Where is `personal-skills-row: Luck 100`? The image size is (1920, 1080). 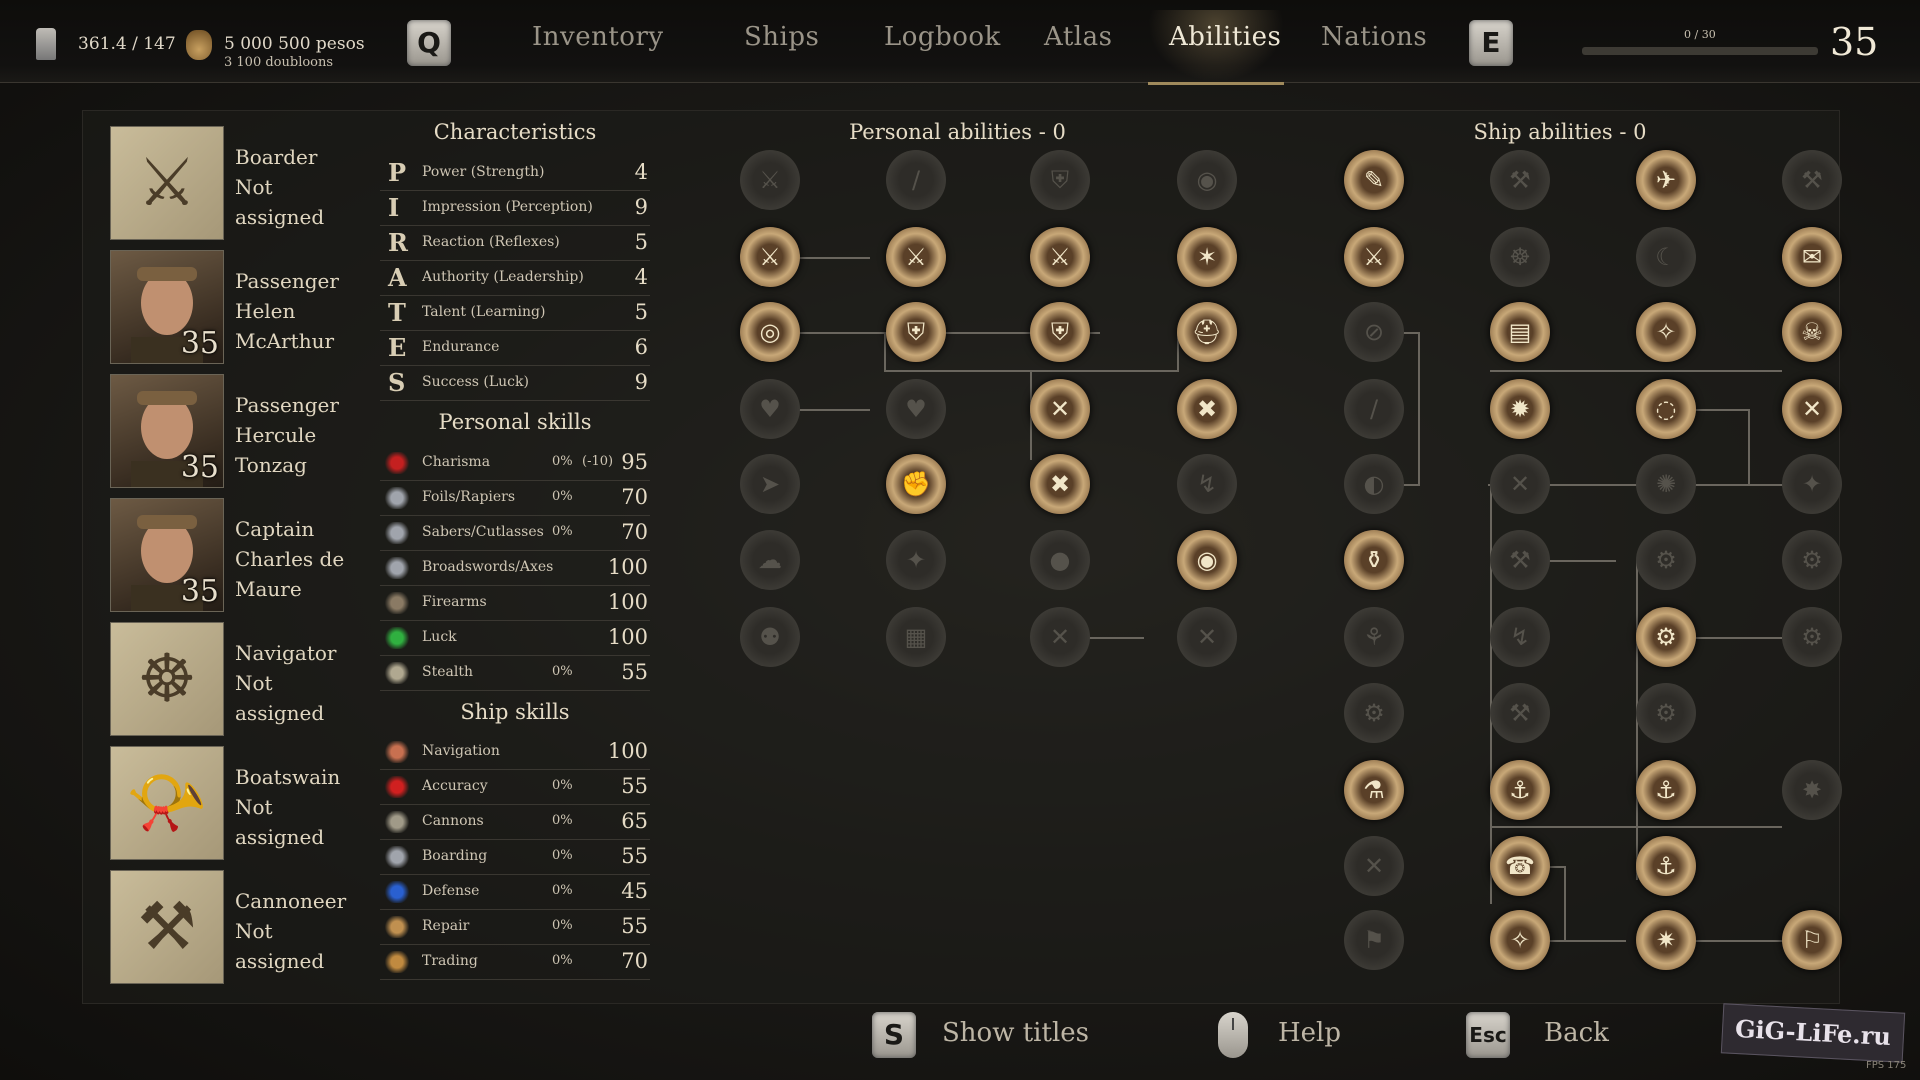
personal-skills-row: Luck 100 is located at coordinates (515, 638).